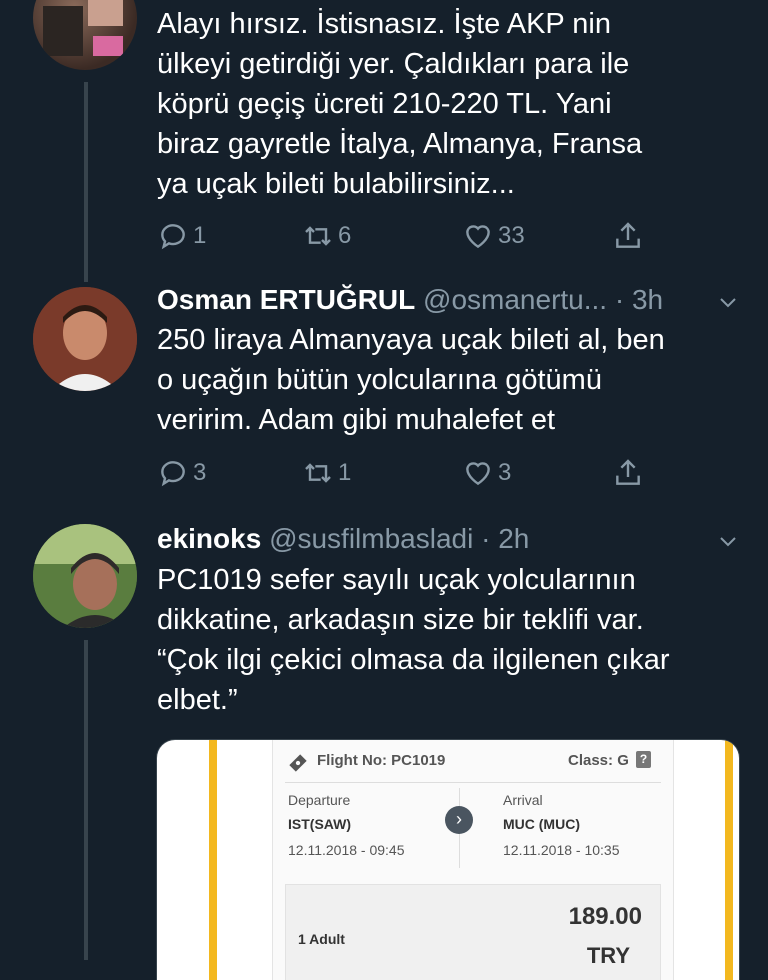 The width and height of the screenshot is (768, 980). I want to click on departure-time: 12.11.2018 - 09:45, so click(346, 850).